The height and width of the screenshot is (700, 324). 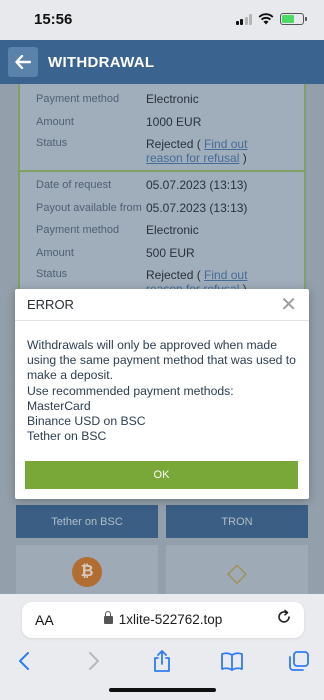 What do you see at coordinates (293, 19) in the screenshot?
I see `battery-charging-icon` at bounding box center [293, 19].